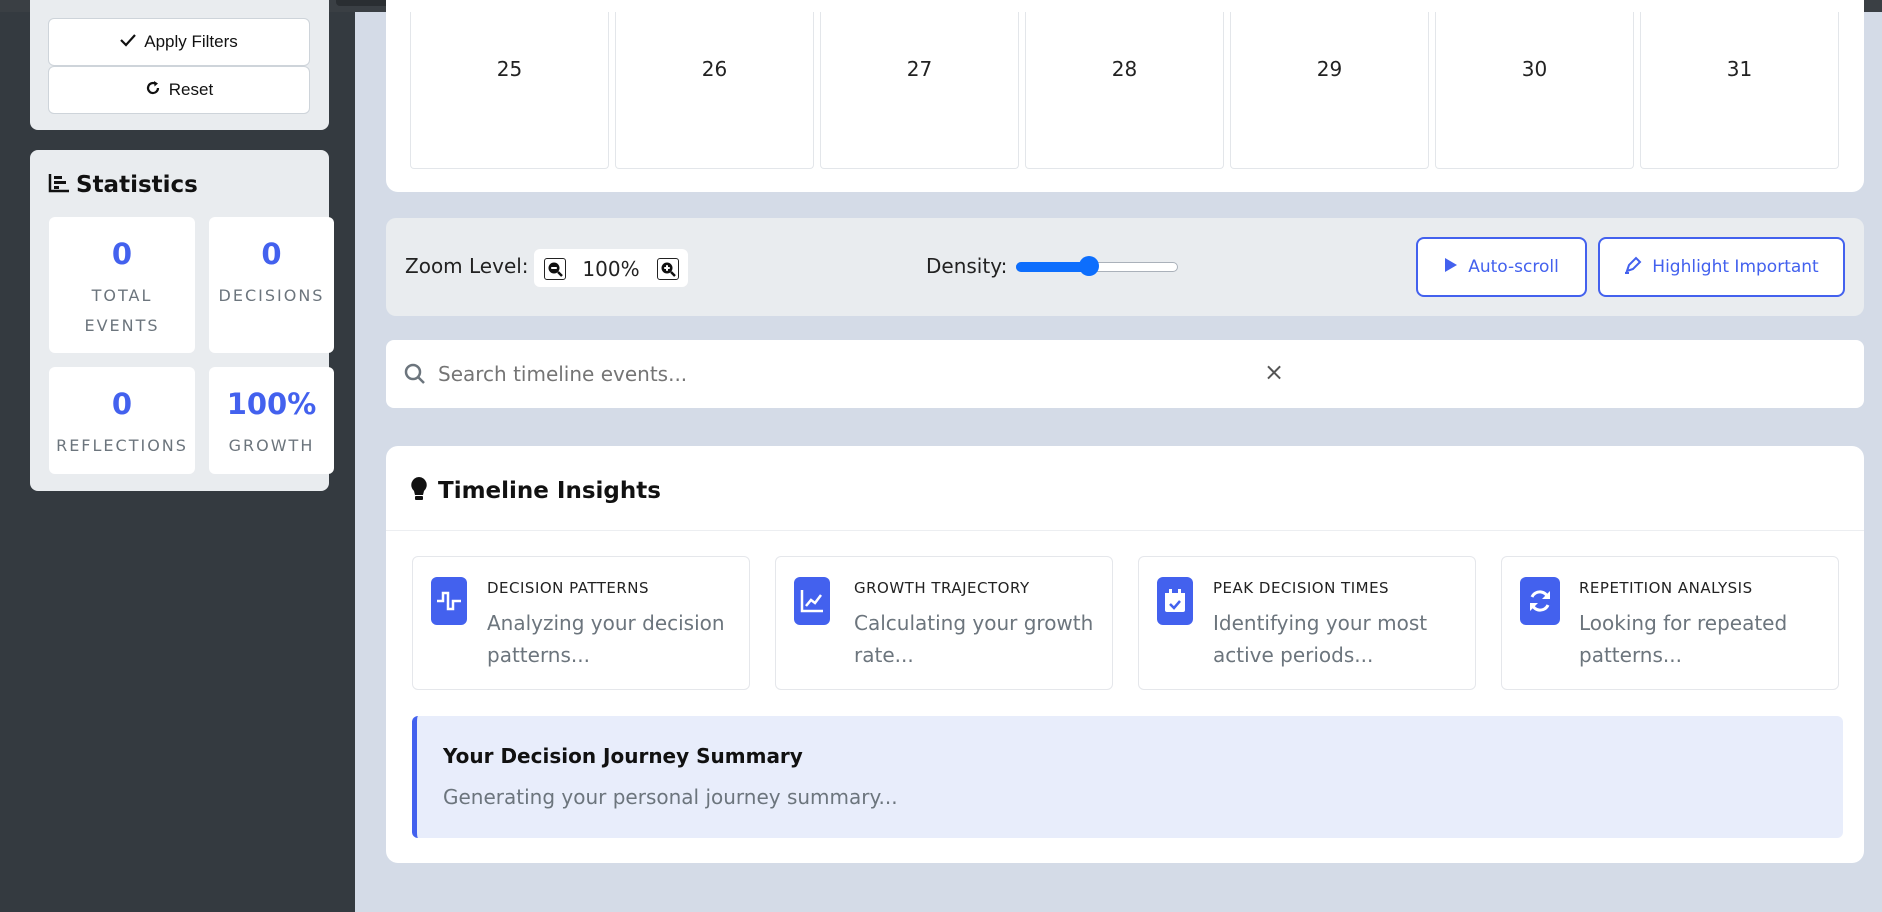  What do you see at coordinates (153, 90) in the screenshot?
I see `reset-icon` at bounding box center [153, 90].